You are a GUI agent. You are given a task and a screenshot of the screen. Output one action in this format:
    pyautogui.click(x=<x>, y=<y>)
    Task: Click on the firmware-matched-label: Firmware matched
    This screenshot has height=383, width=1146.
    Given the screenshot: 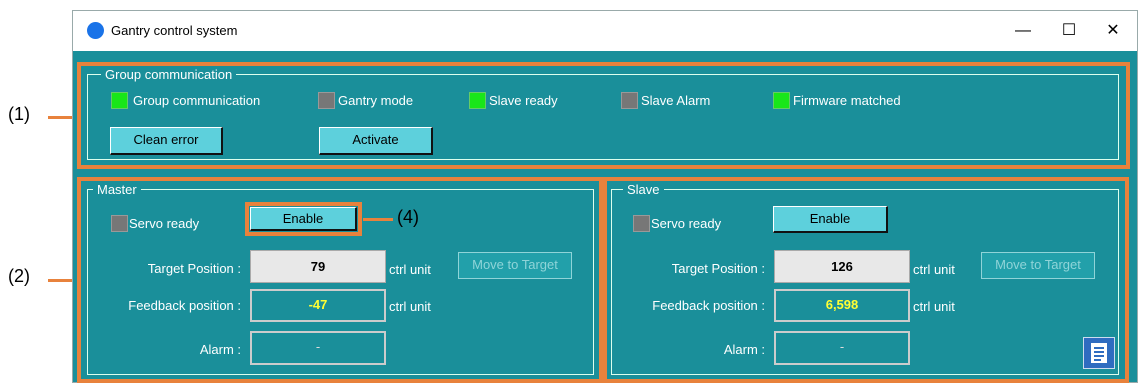 What is the action you would take?
    pyautogui.click(x=847, y=100)
    